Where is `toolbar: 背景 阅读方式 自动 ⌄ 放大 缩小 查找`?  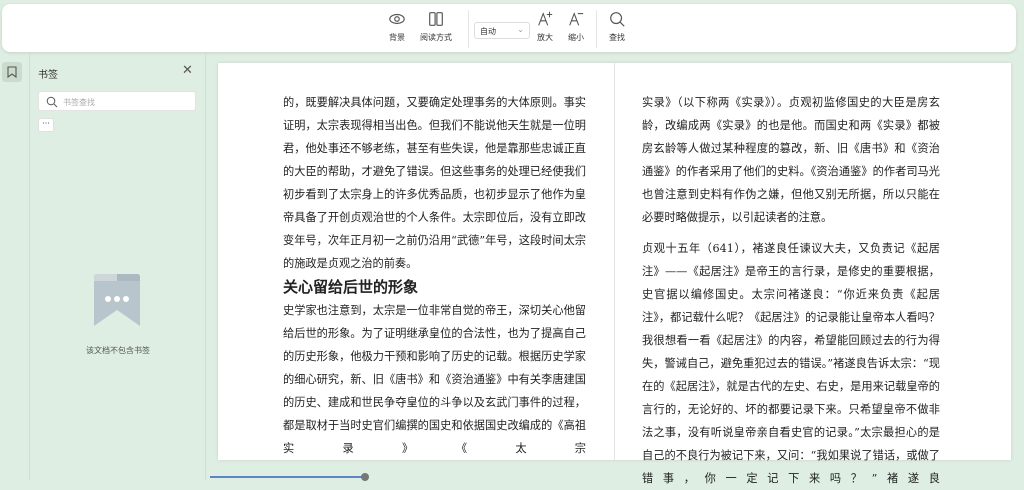
toolbar: 背景 阅读方式 自动 ⌄ 放大 缩小 查找 is located at coordinates (509, 28).